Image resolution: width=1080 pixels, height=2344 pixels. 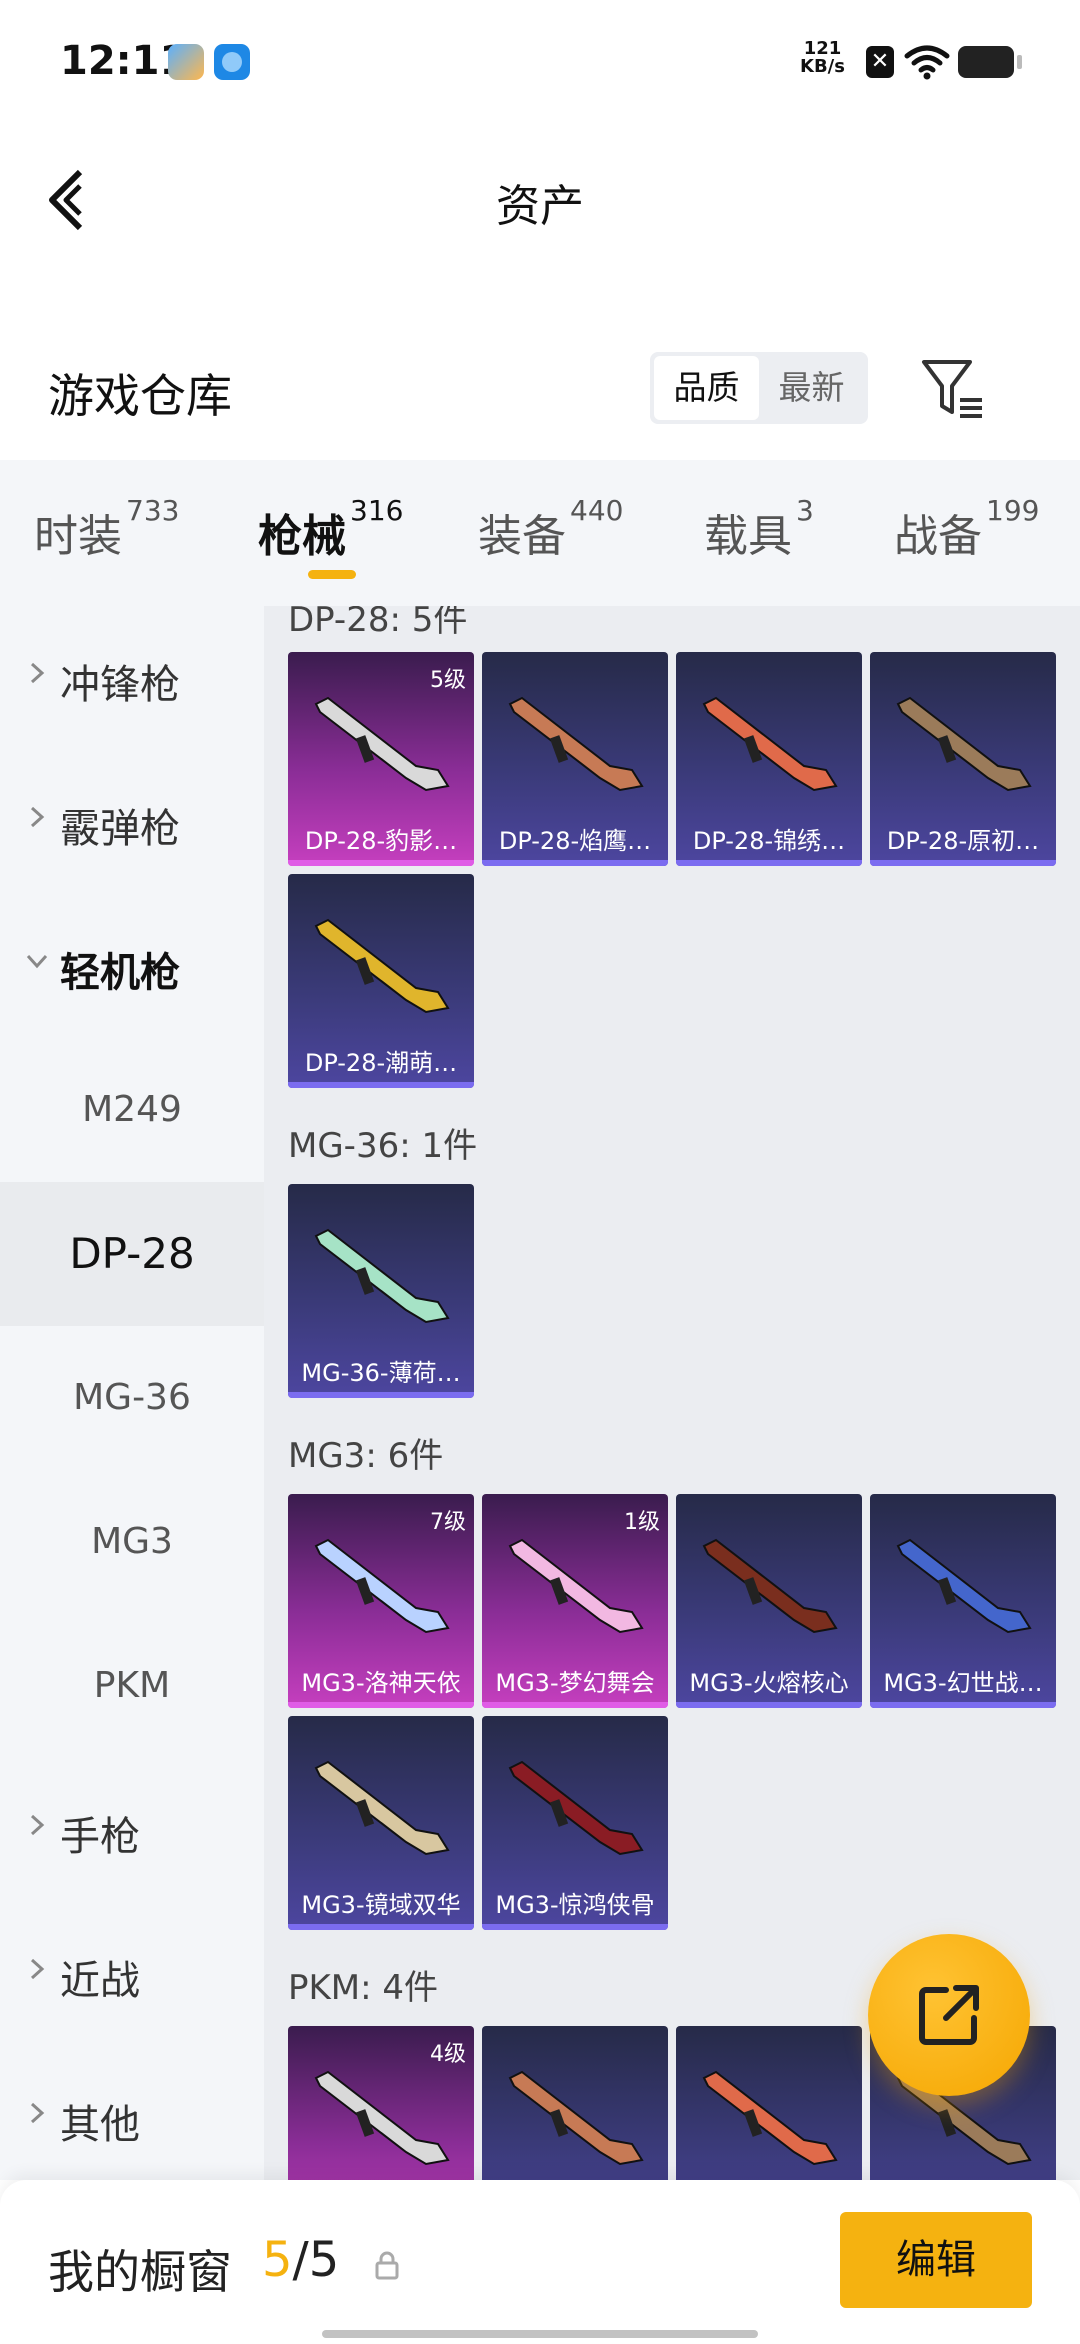 I want to click on tab-count: 316, so click(x=377, y=510).